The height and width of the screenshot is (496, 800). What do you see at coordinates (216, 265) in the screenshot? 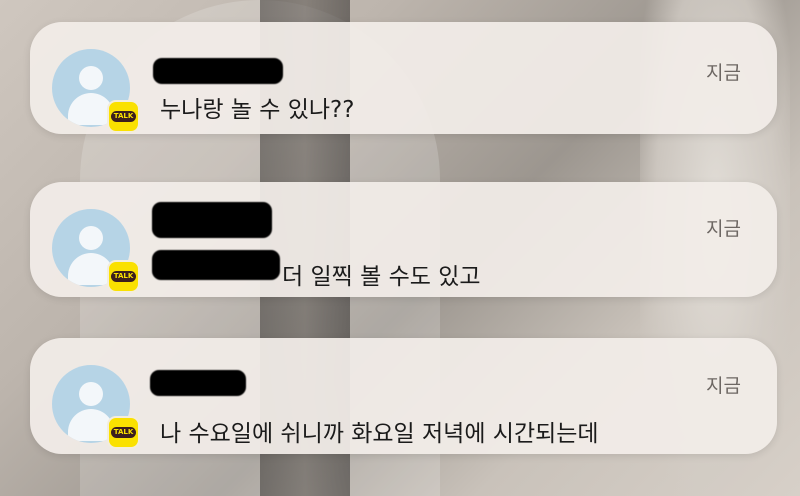
I see `redacted-message-prefix` at bounding box center [216, 265].